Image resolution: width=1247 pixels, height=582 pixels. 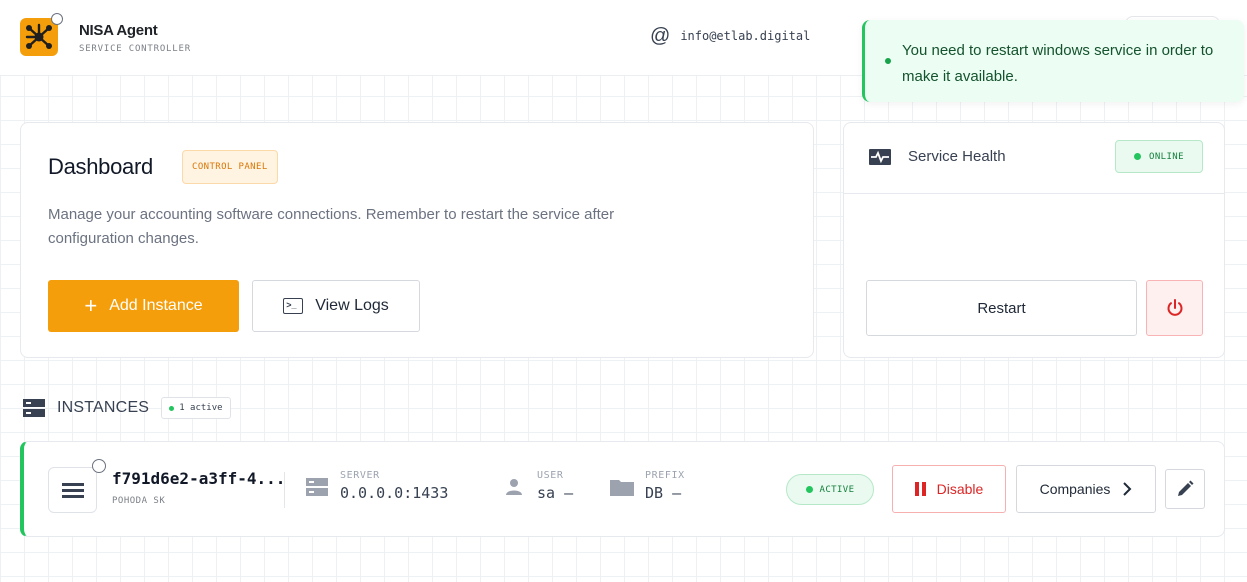 I want to click on disable-label: Disable, so click(x=960, y=489).